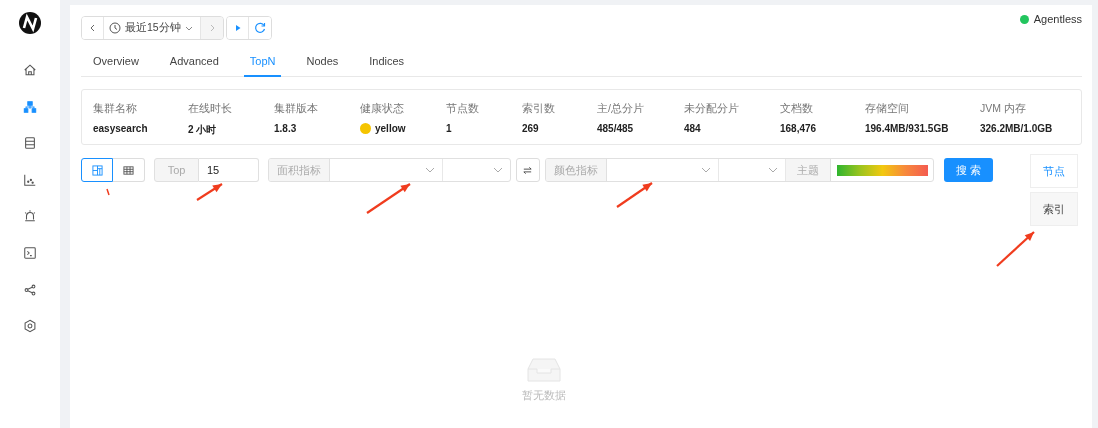  Describe the element at coordinates (1024, 19) in the screenshot. I see `status-dot` at that location.